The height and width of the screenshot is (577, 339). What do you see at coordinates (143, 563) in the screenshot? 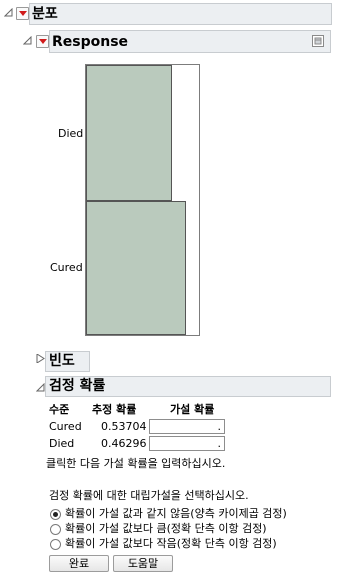
I see `help-button: 도움말` at bounding box center [143, 563].